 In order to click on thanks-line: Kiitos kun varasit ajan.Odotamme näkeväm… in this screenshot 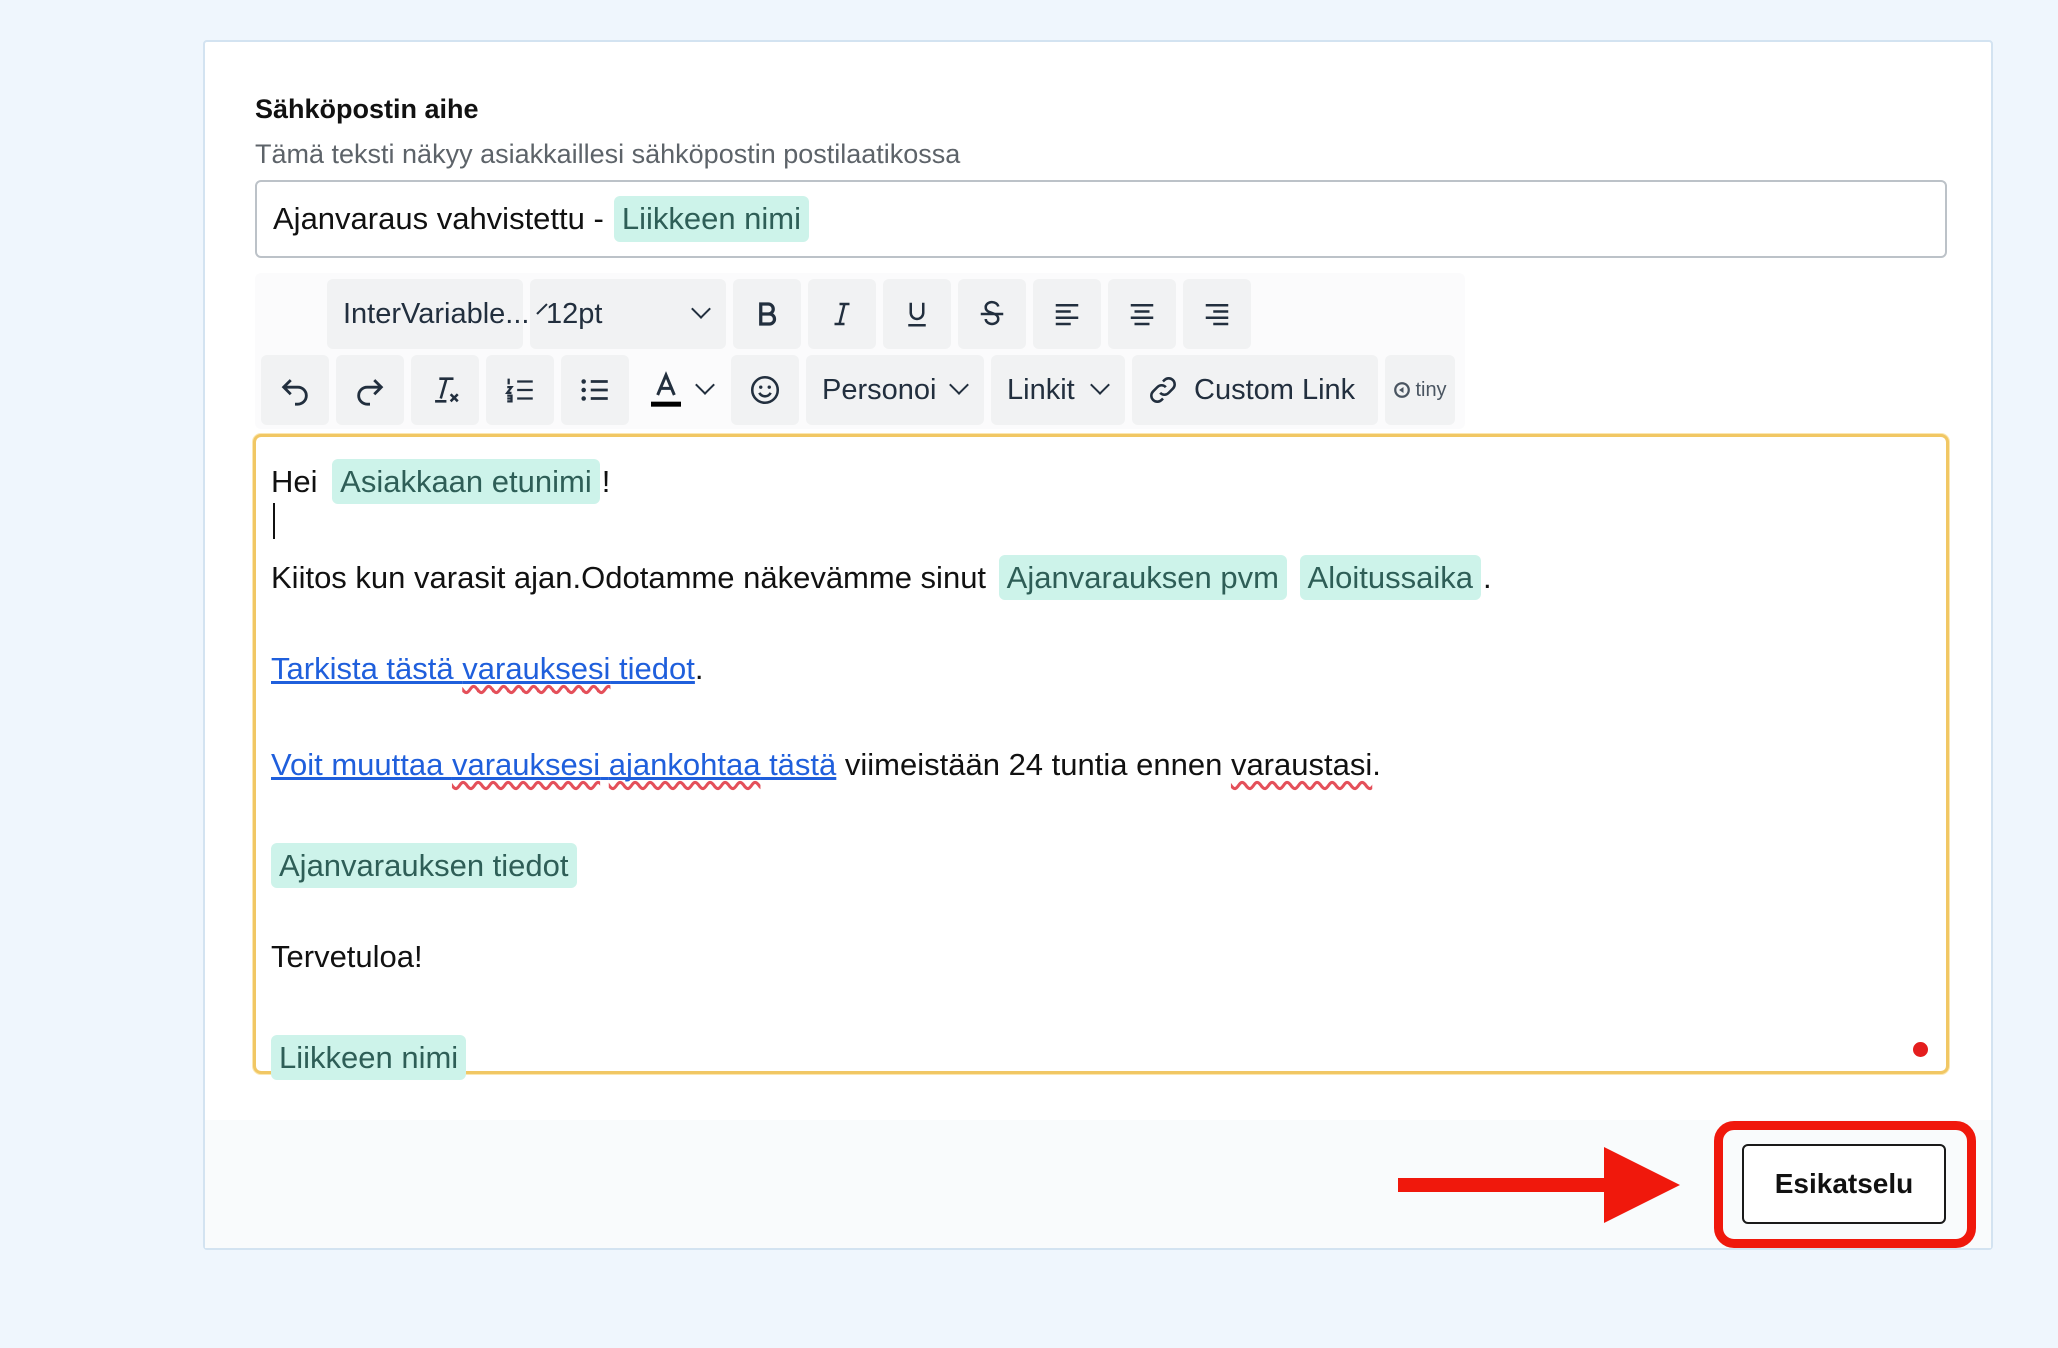, I will do `click(881, 578)`.